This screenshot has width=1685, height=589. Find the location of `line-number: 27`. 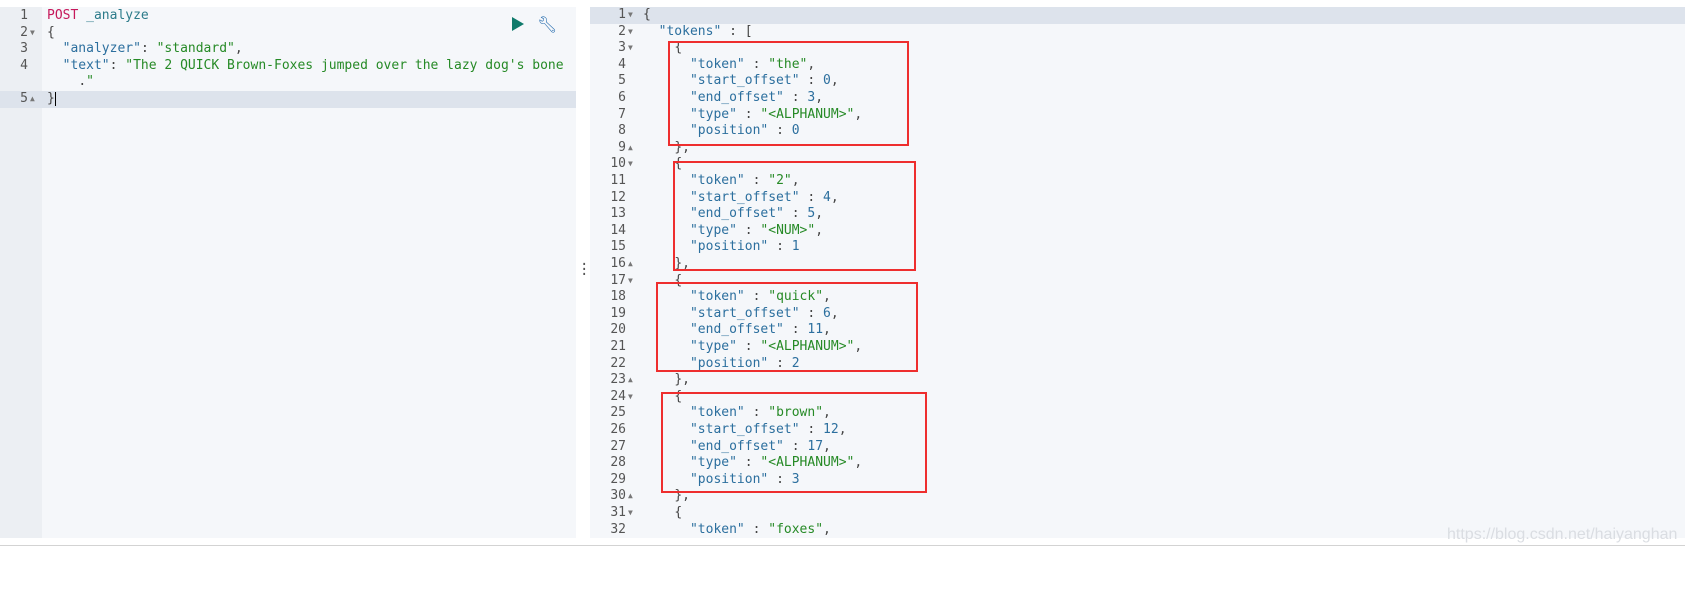

line-number: 27 is located at coordinates (618, 446).